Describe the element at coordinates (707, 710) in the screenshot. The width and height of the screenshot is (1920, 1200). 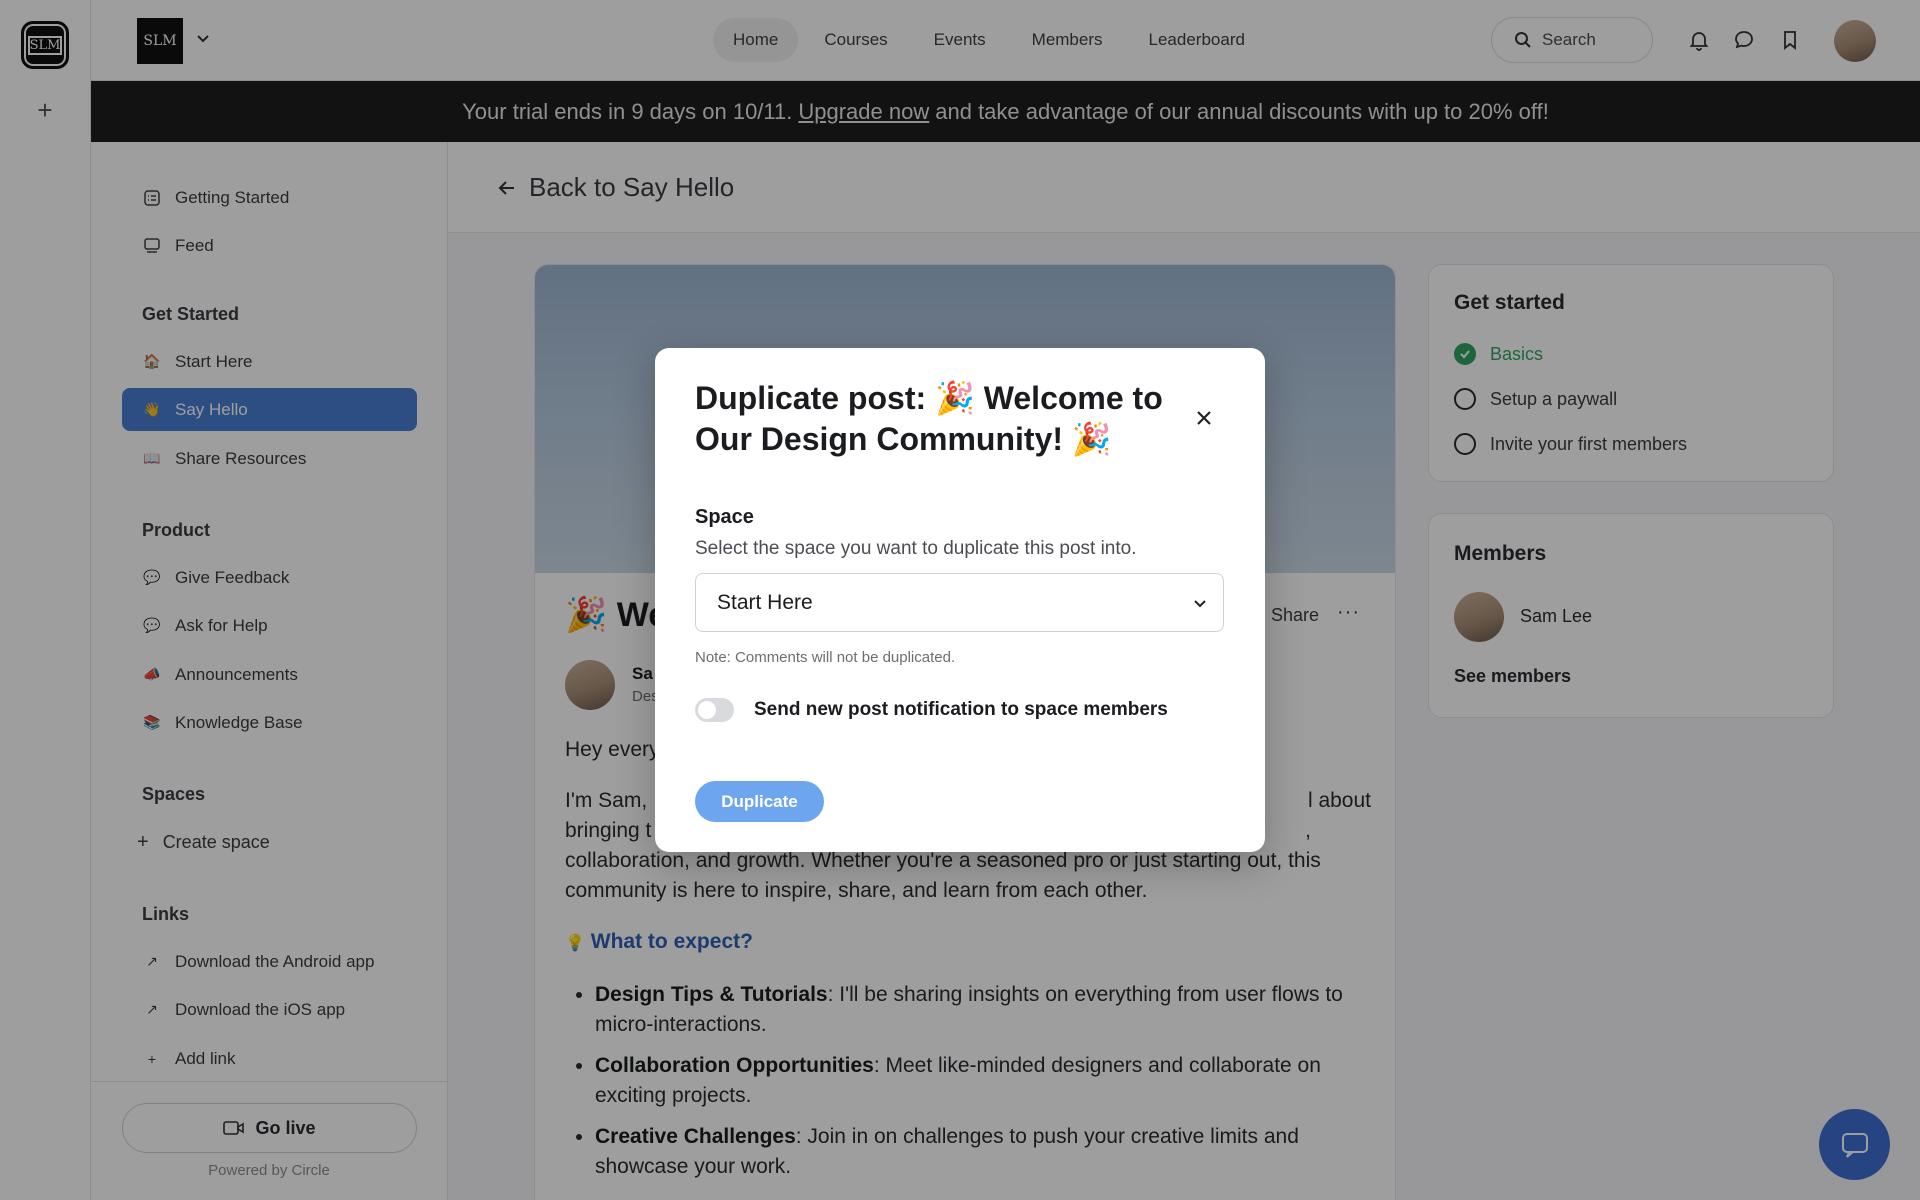
I see `toggle-knob` at that location.